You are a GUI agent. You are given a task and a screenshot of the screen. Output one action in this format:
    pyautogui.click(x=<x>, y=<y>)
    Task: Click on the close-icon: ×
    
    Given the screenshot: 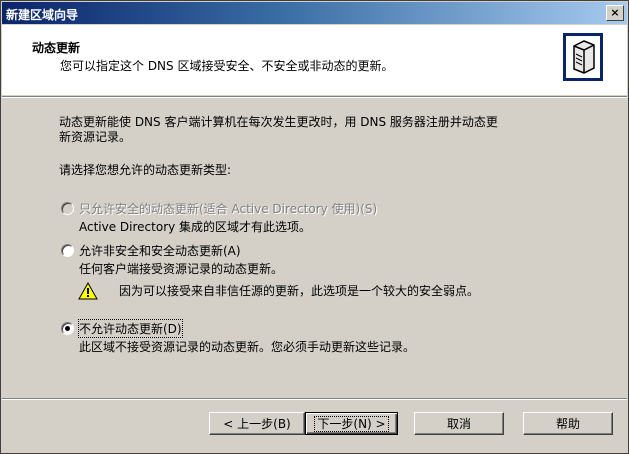 What is the action you would take?
    pyautogui.click(x=615, y=12)
    